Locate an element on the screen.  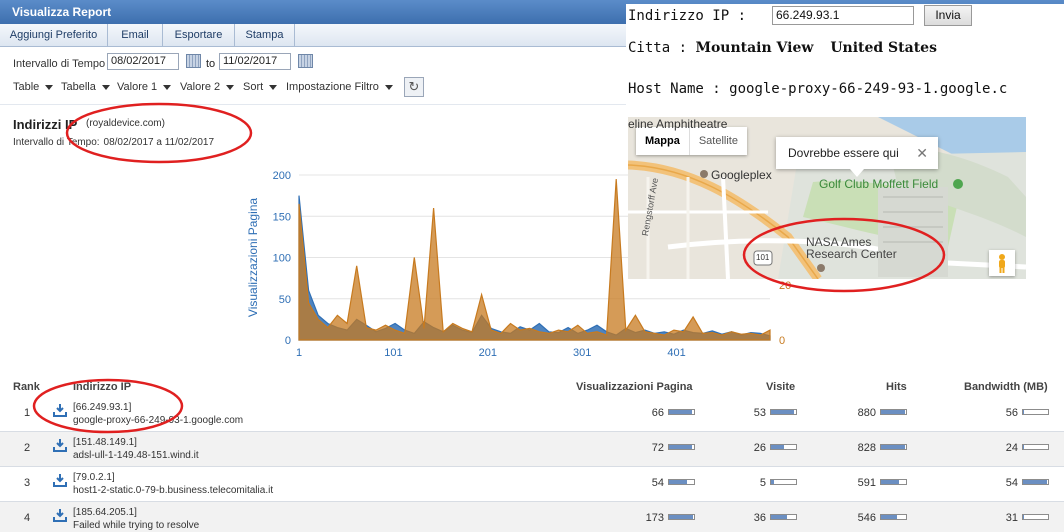
lookup-city-line: Citta : Mountain View United States is located at coordinates (782, 48).